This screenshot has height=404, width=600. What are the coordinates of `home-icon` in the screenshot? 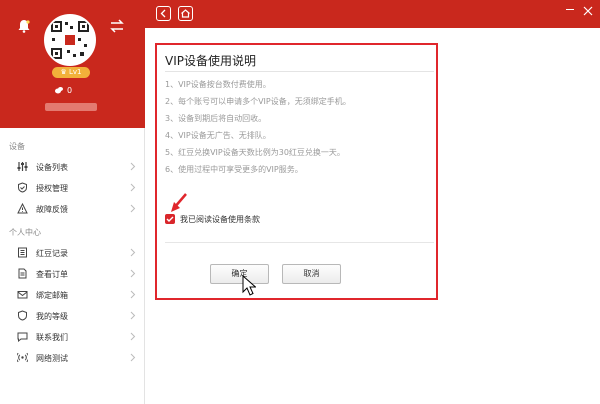 It's located at (185, 13).